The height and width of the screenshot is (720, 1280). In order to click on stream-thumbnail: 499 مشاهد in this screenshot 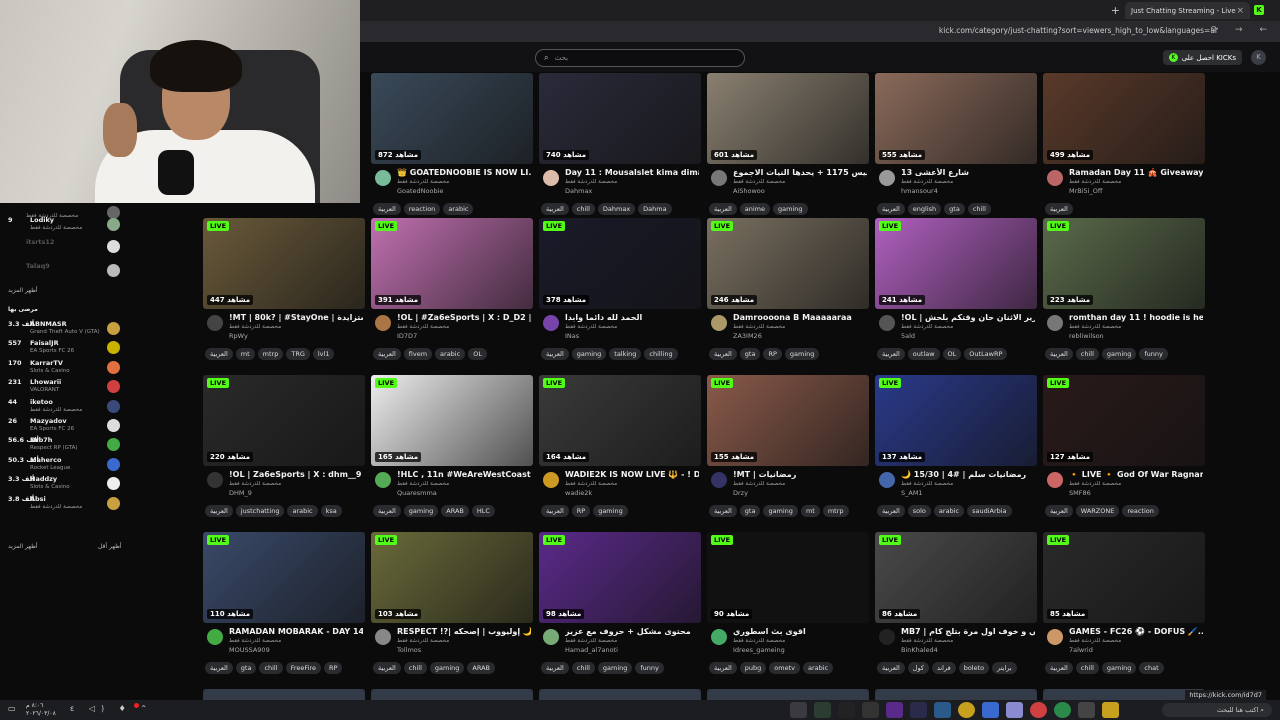, I will do `click(1124, 118)`.